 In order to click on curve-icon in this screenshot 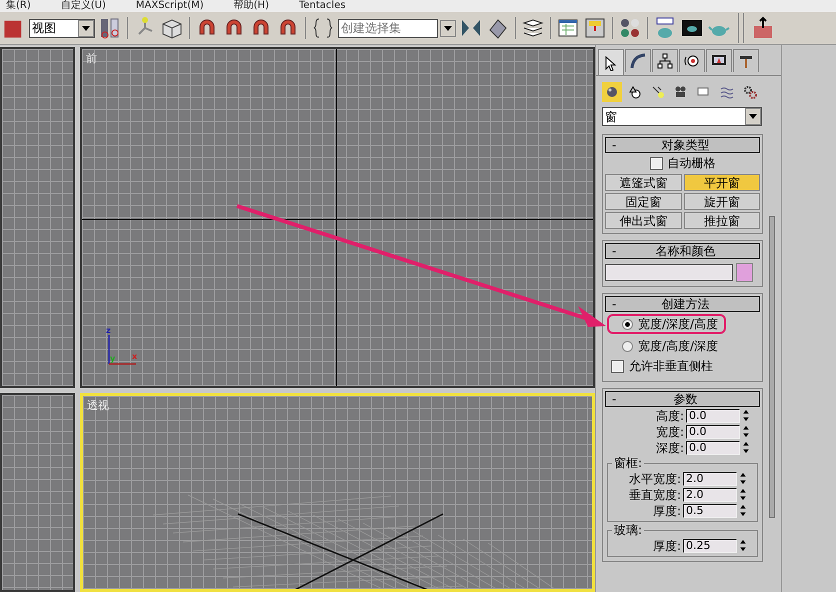, I will do `click(638, 61)`.